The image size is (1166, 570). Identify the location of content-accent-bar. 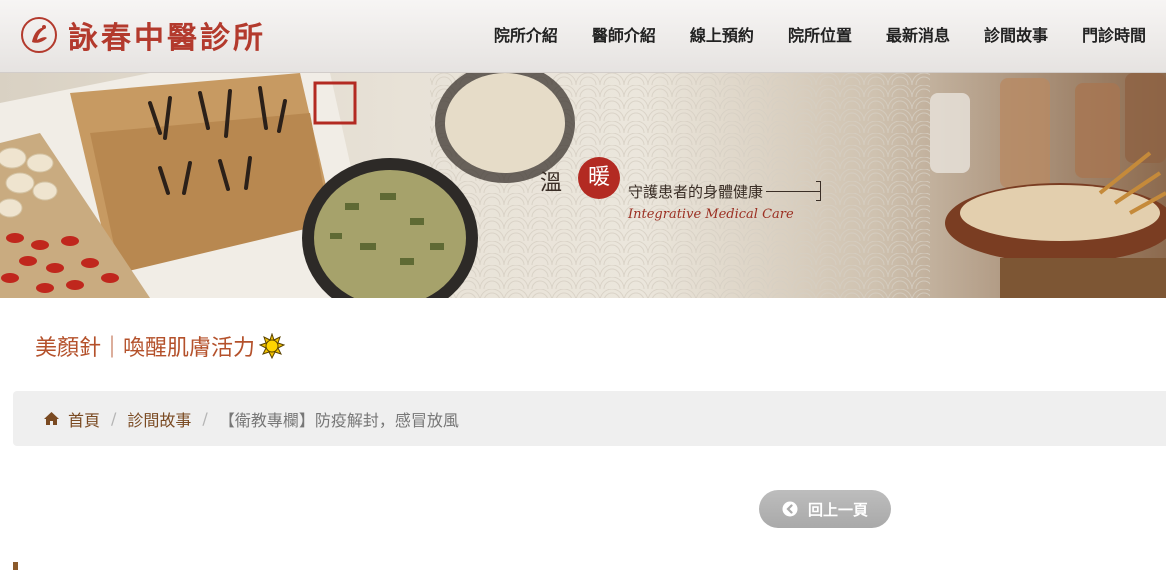
(15, 566).